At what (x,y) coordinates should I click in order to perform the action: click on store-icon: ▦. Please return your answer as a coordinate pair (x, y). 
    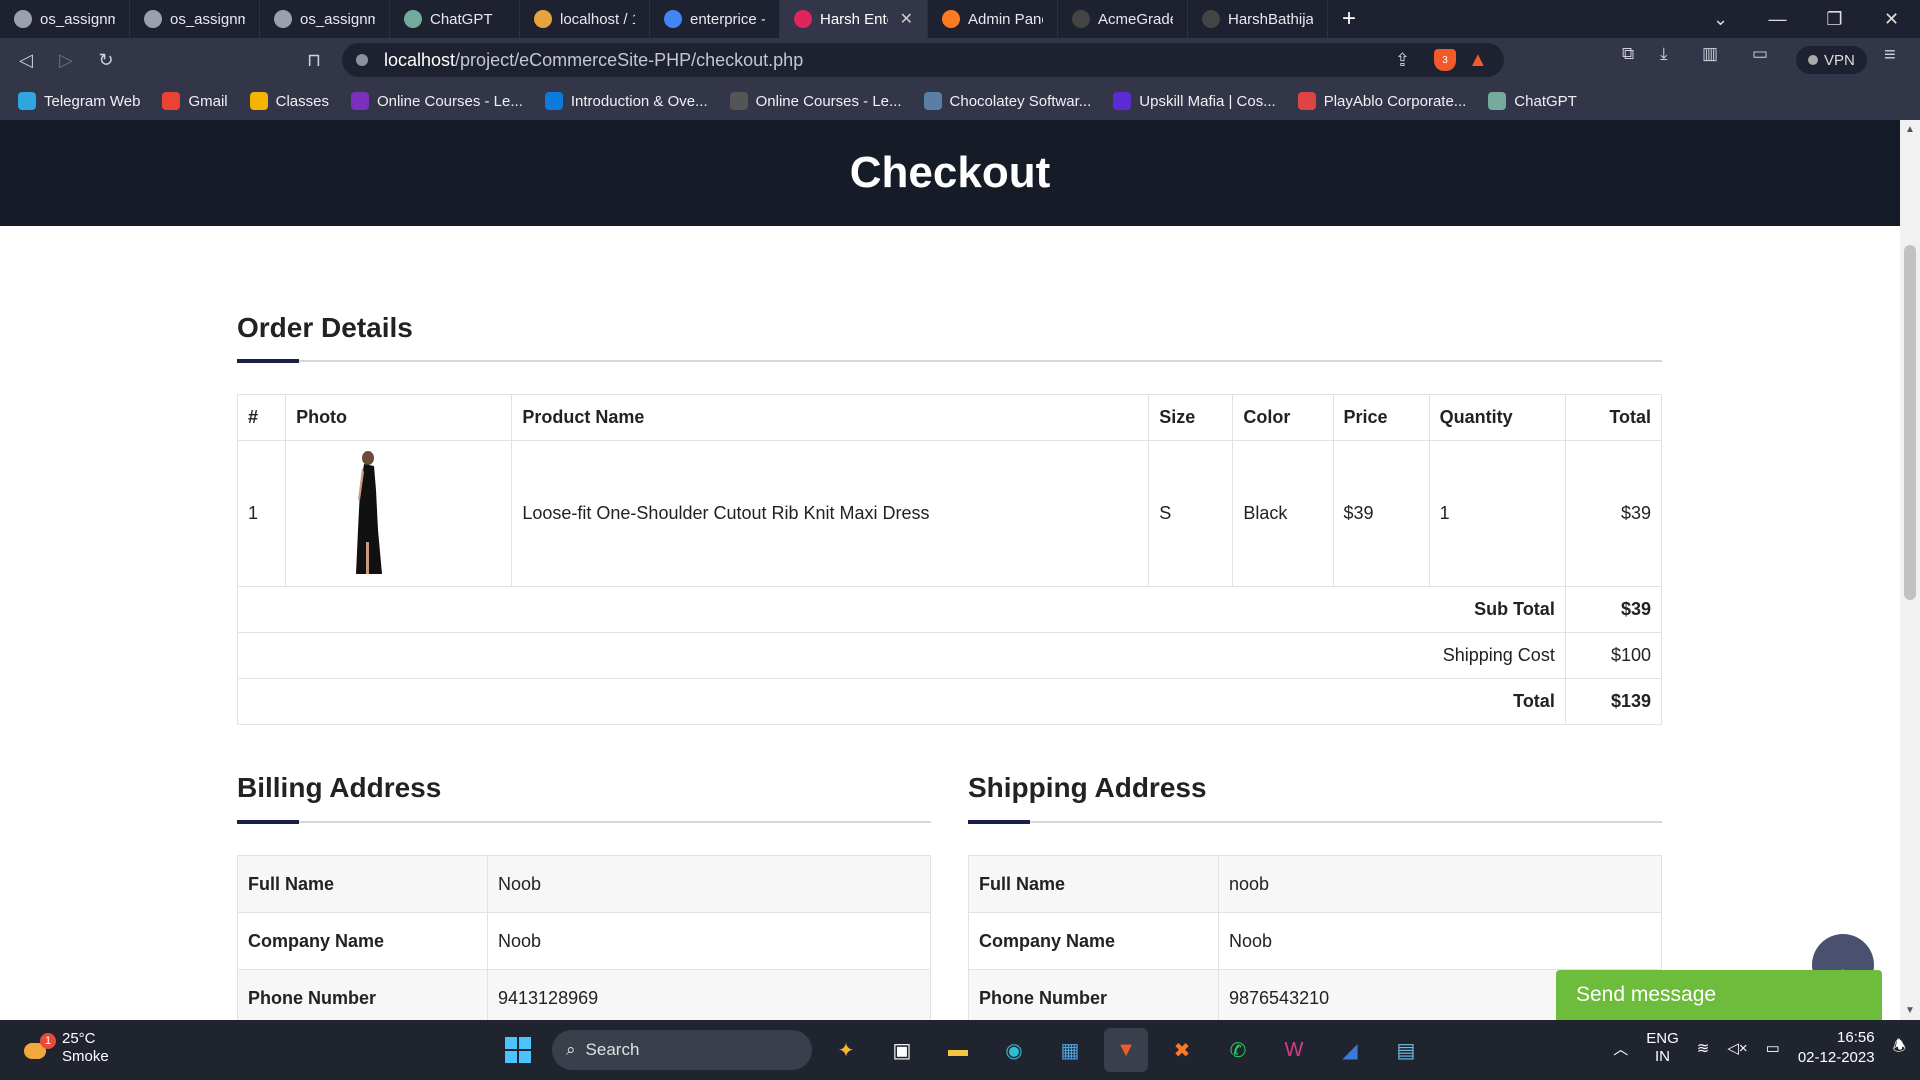
    Looking at the image, I should click on (1070, 1050).